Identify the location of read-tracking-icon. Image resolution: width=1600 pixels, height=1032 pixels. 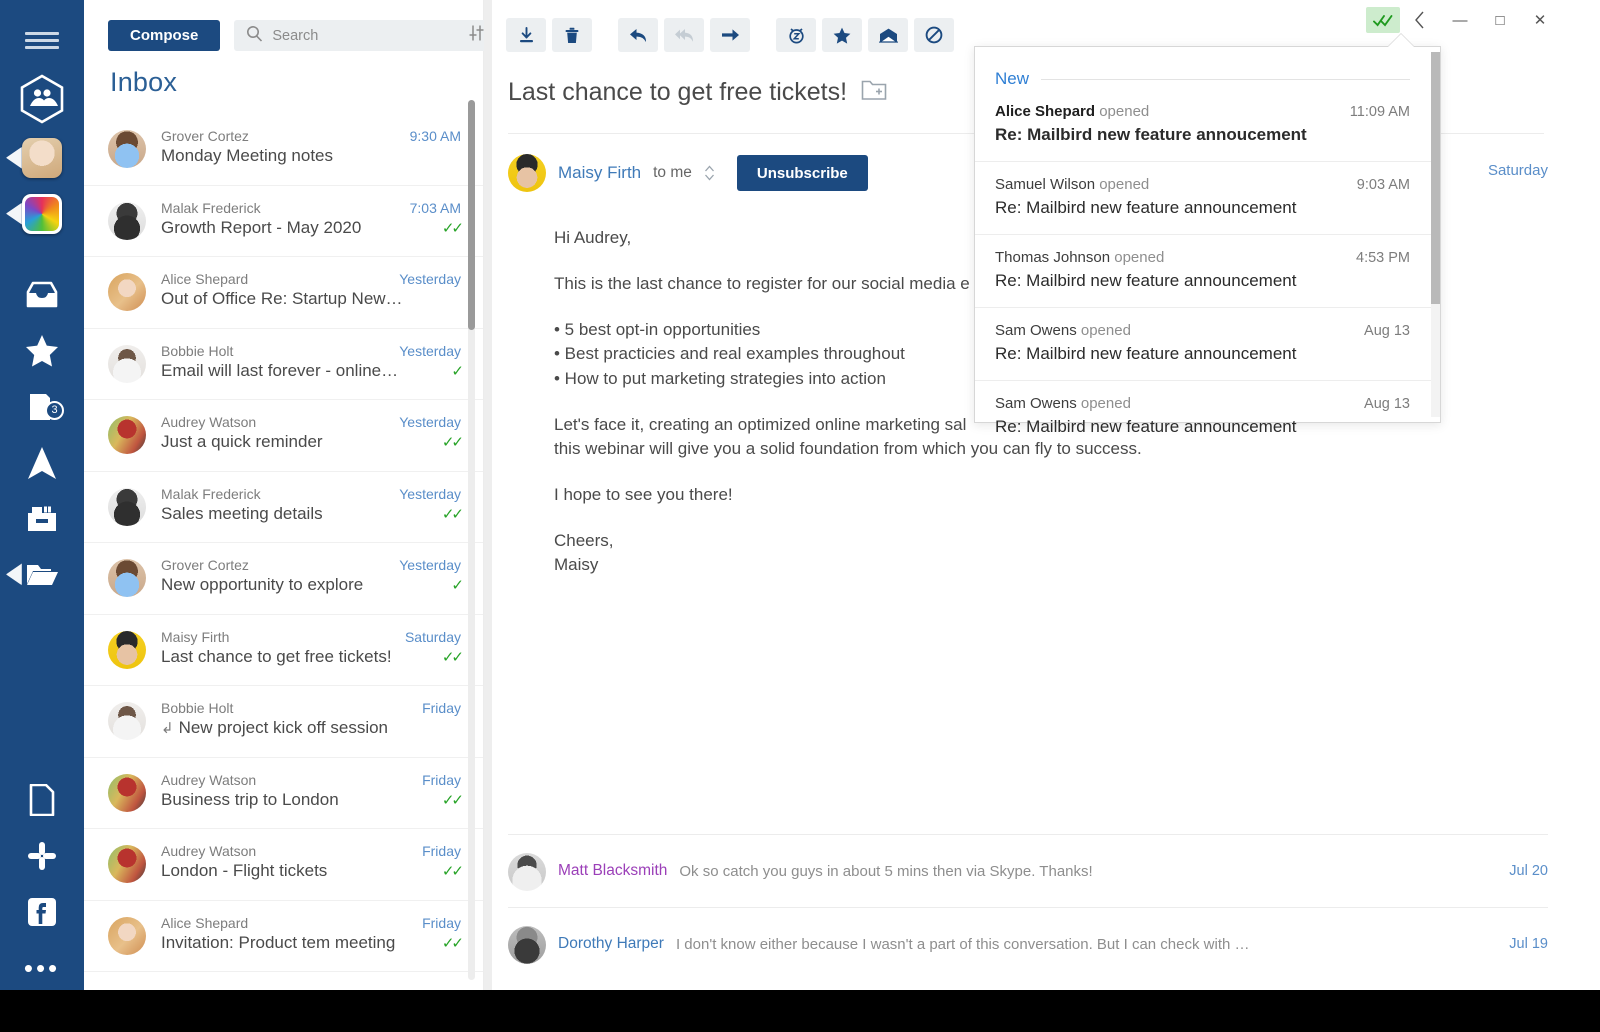
(1383, 20).